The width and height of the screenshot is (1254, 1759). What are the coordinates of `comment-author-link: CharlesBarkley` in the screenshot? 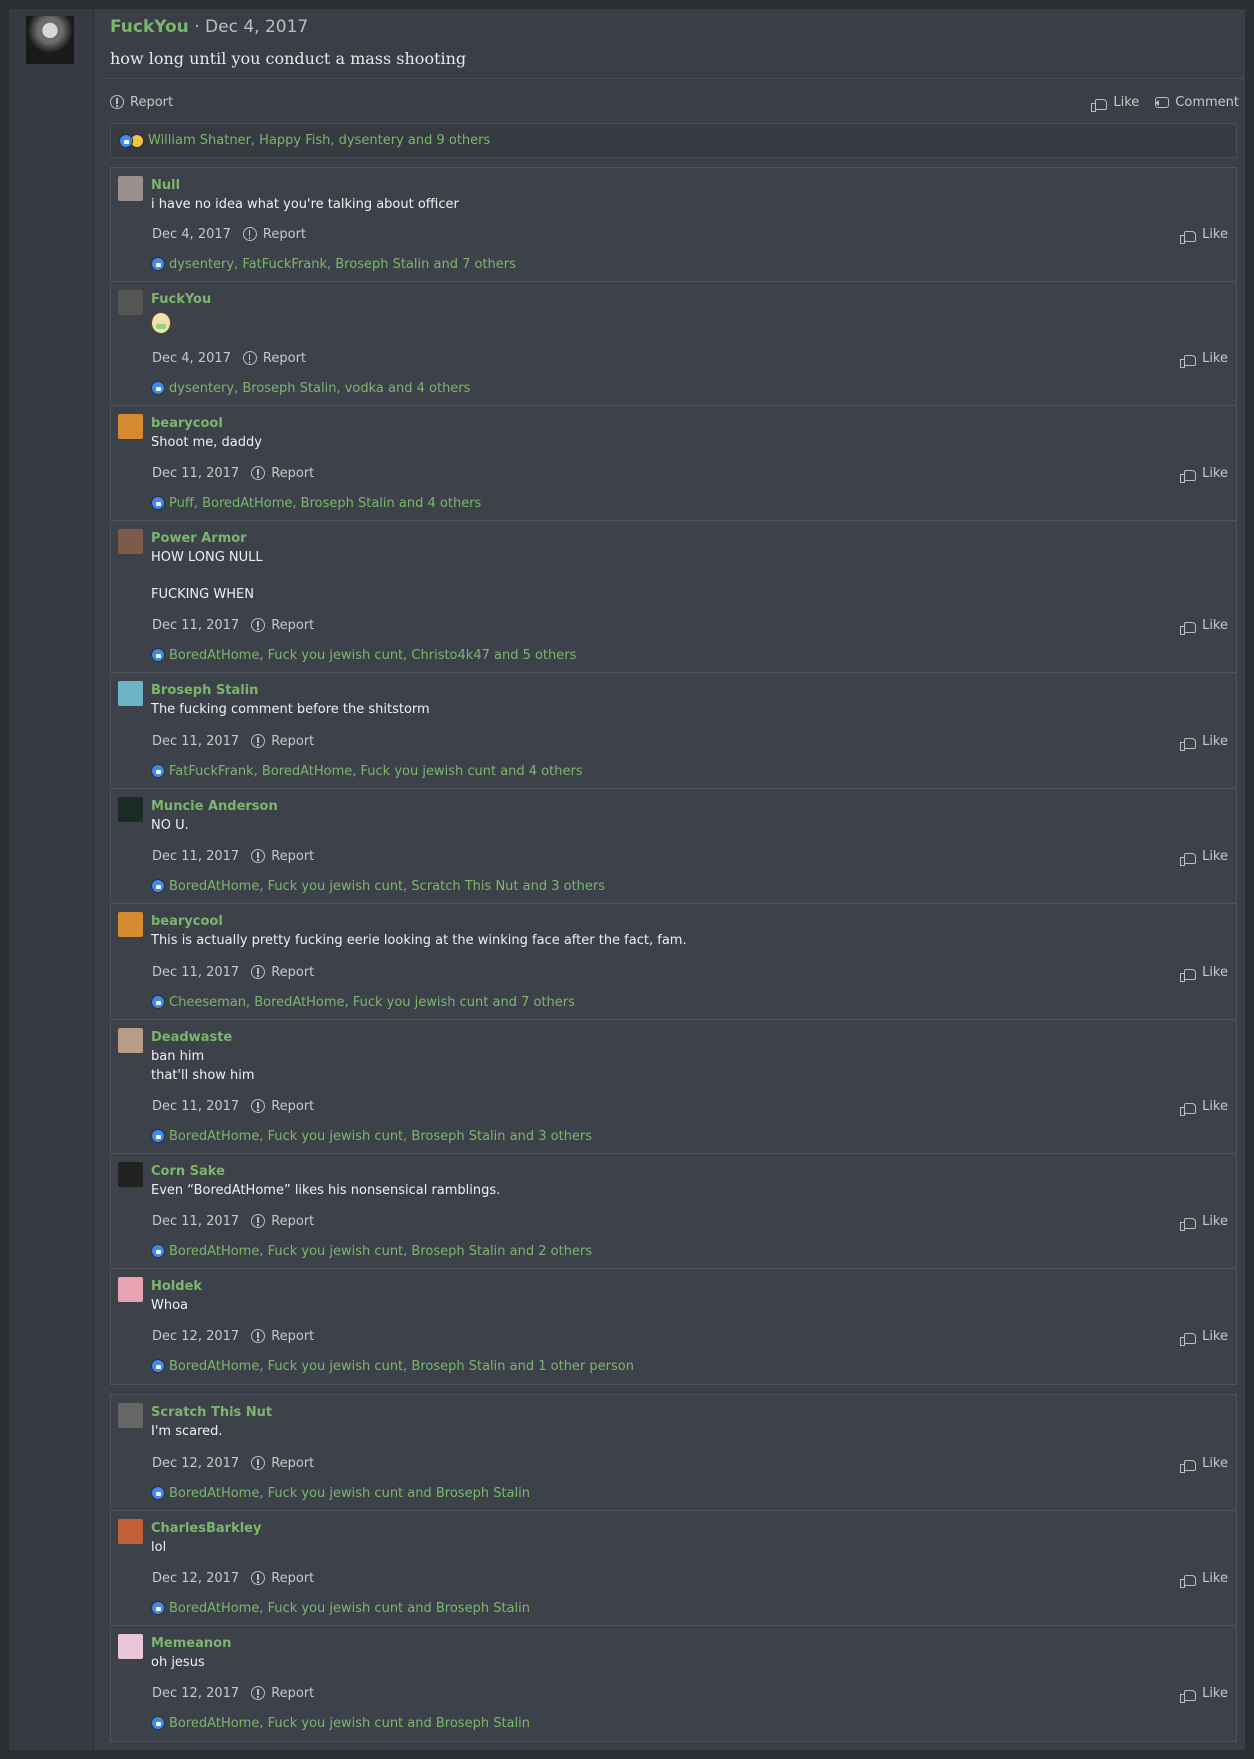 It's located at (206, 1528).